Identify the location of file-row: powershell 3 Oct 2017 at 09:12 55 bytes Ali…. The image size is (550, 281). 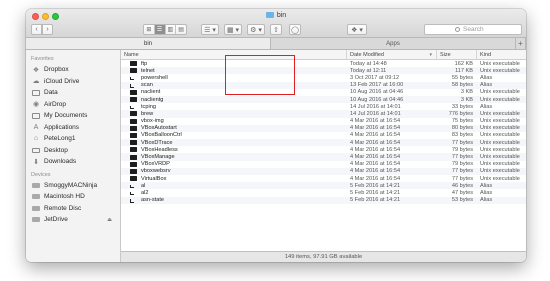
(323, 77).